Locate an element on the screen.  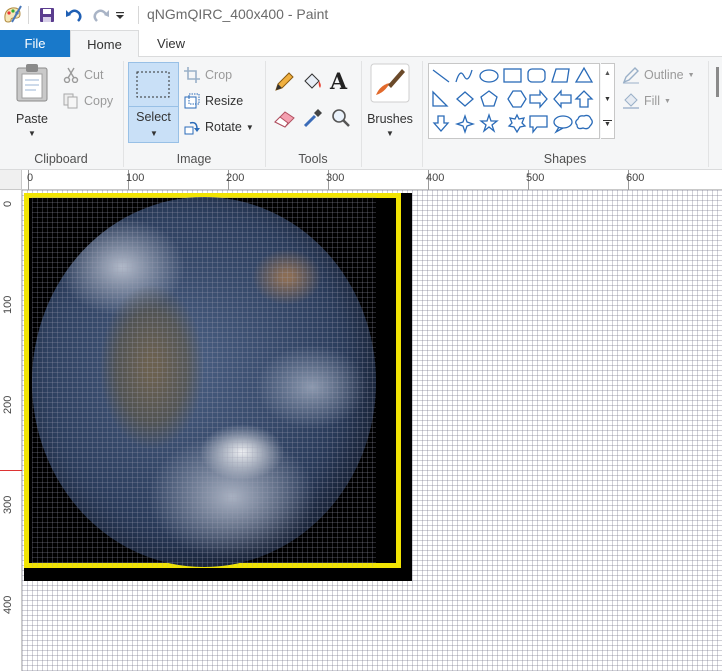
curve-shape-icon is located at coordinates (464, 76).